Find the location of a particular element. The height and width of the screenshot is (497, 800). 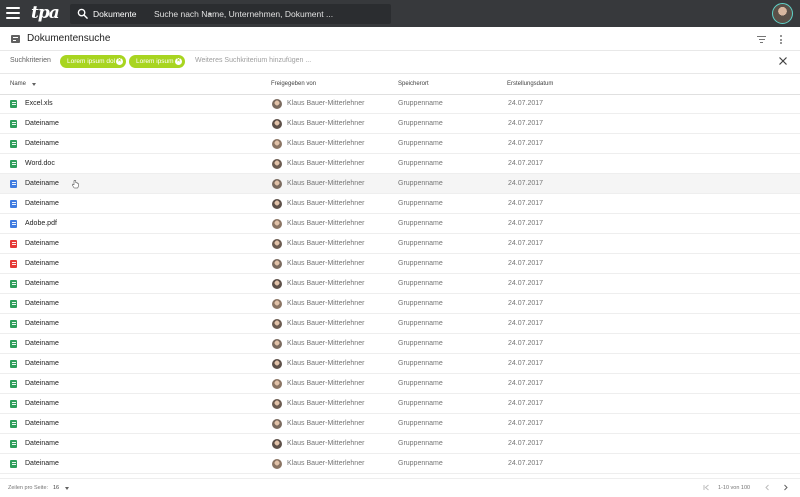

column-header-name: Name is located at coordinates (18, 84).